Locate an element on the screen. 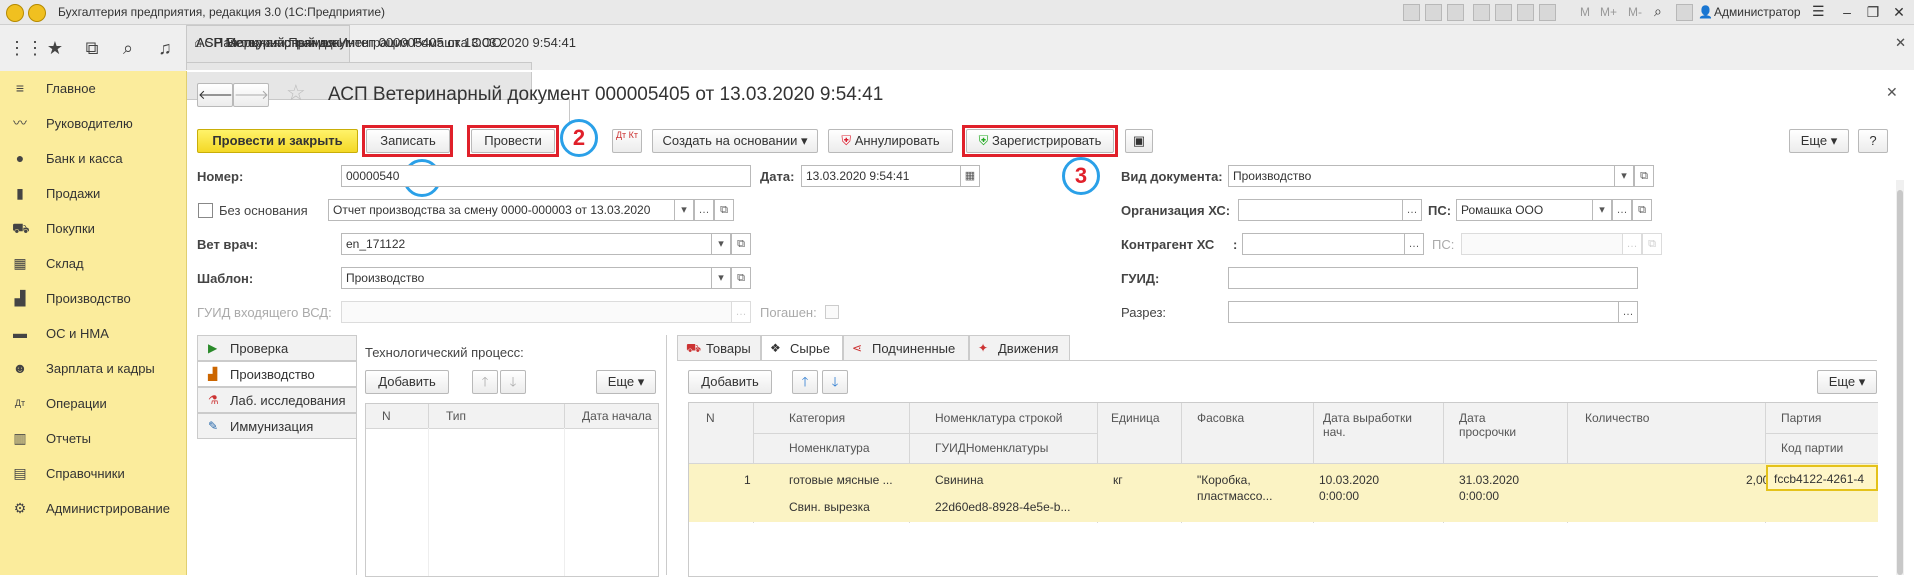 This screenshot has height=577, width=1914. sidebar-item-reports: ▥ Отчеты is located at coordinates (93, 439).